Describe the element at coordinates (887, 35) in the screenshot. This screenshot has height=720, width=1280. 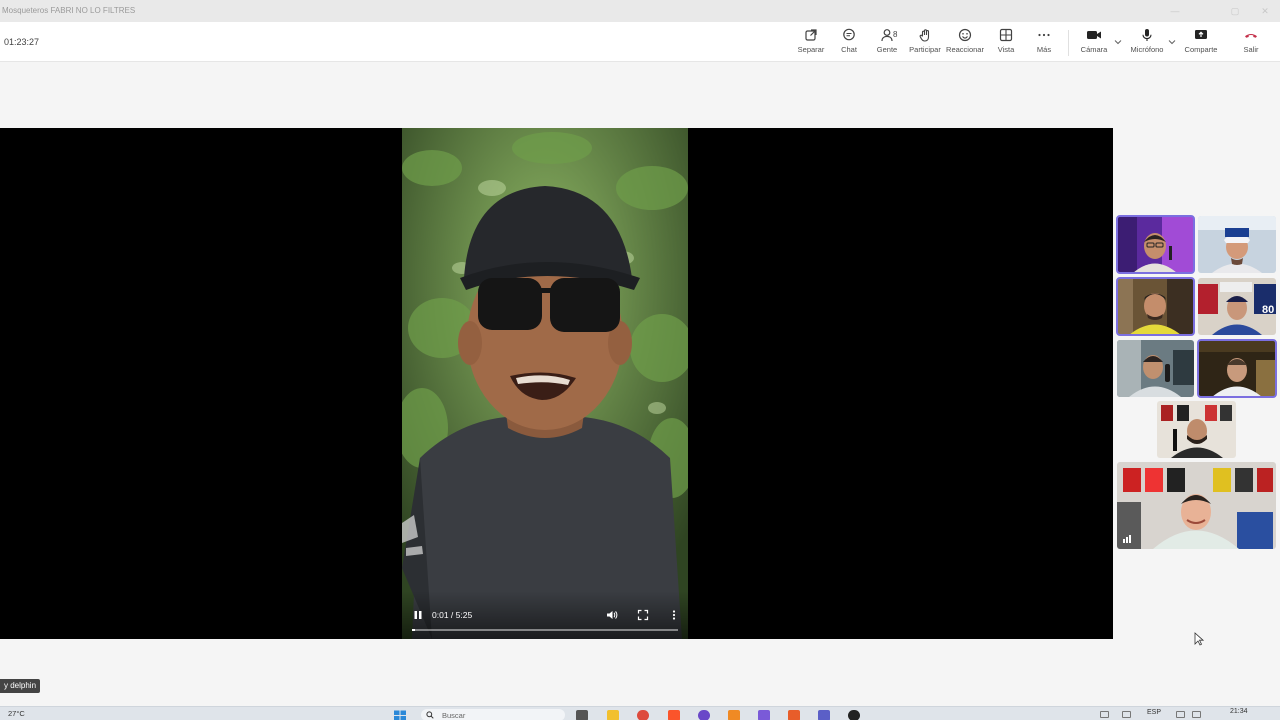
I see `people-icon` at that location.